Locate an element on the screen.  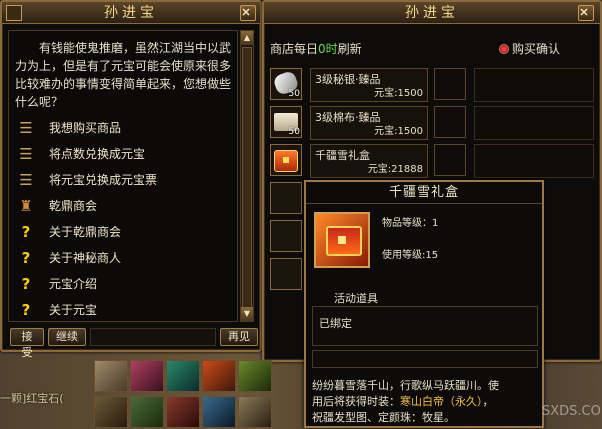
watermark: SXDS.COM is located at coordinates (572, 411).